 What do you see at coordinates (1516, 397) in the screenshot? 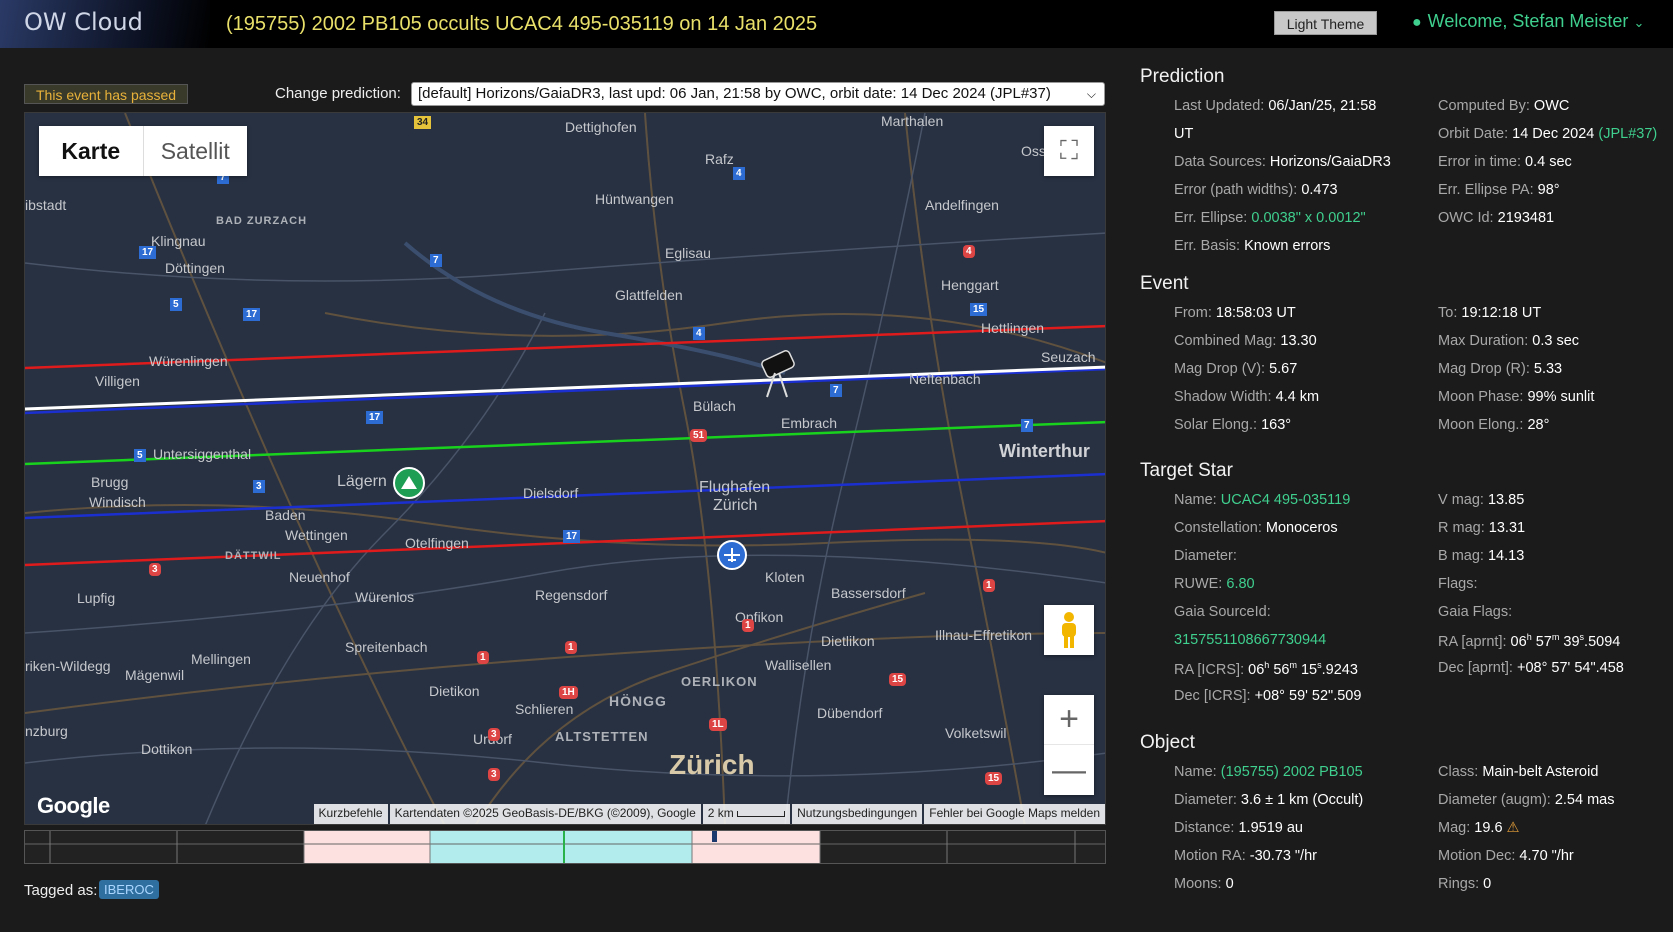
I see `moon-phase: Moon Phase: 99% sunlit` at bounding box center [1516, 397].